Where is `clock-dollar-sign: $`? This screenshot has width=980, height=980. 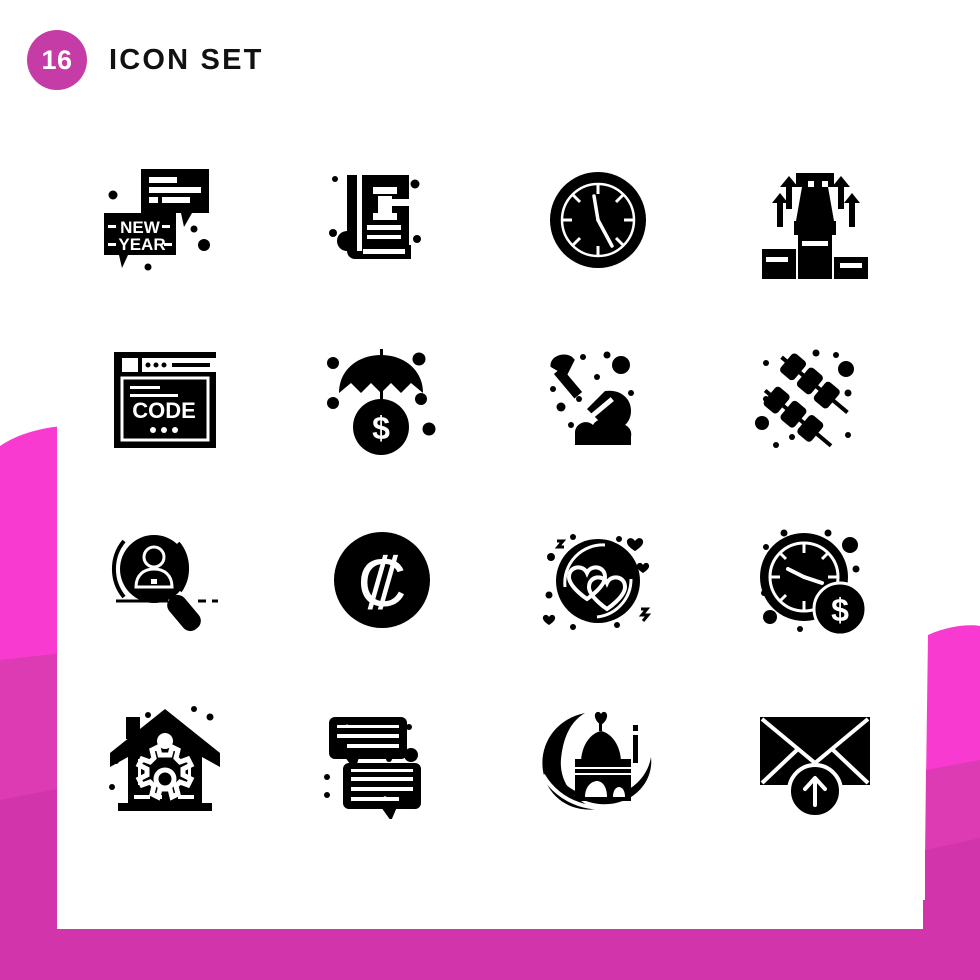 clock-dollar-sign: $ is located at coordinates (840, 610).